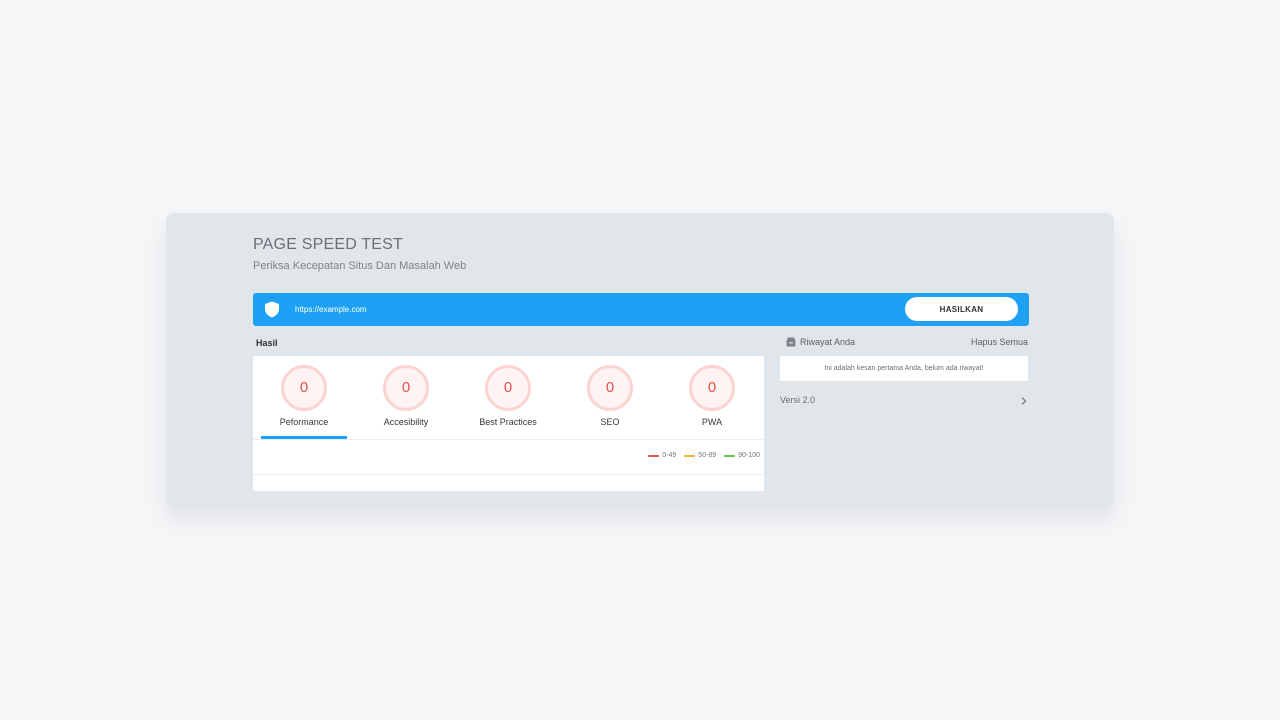 This screenshot has width=1280, height=720. I want to click on tab-seo: 0 SEO, so click(610, 397).